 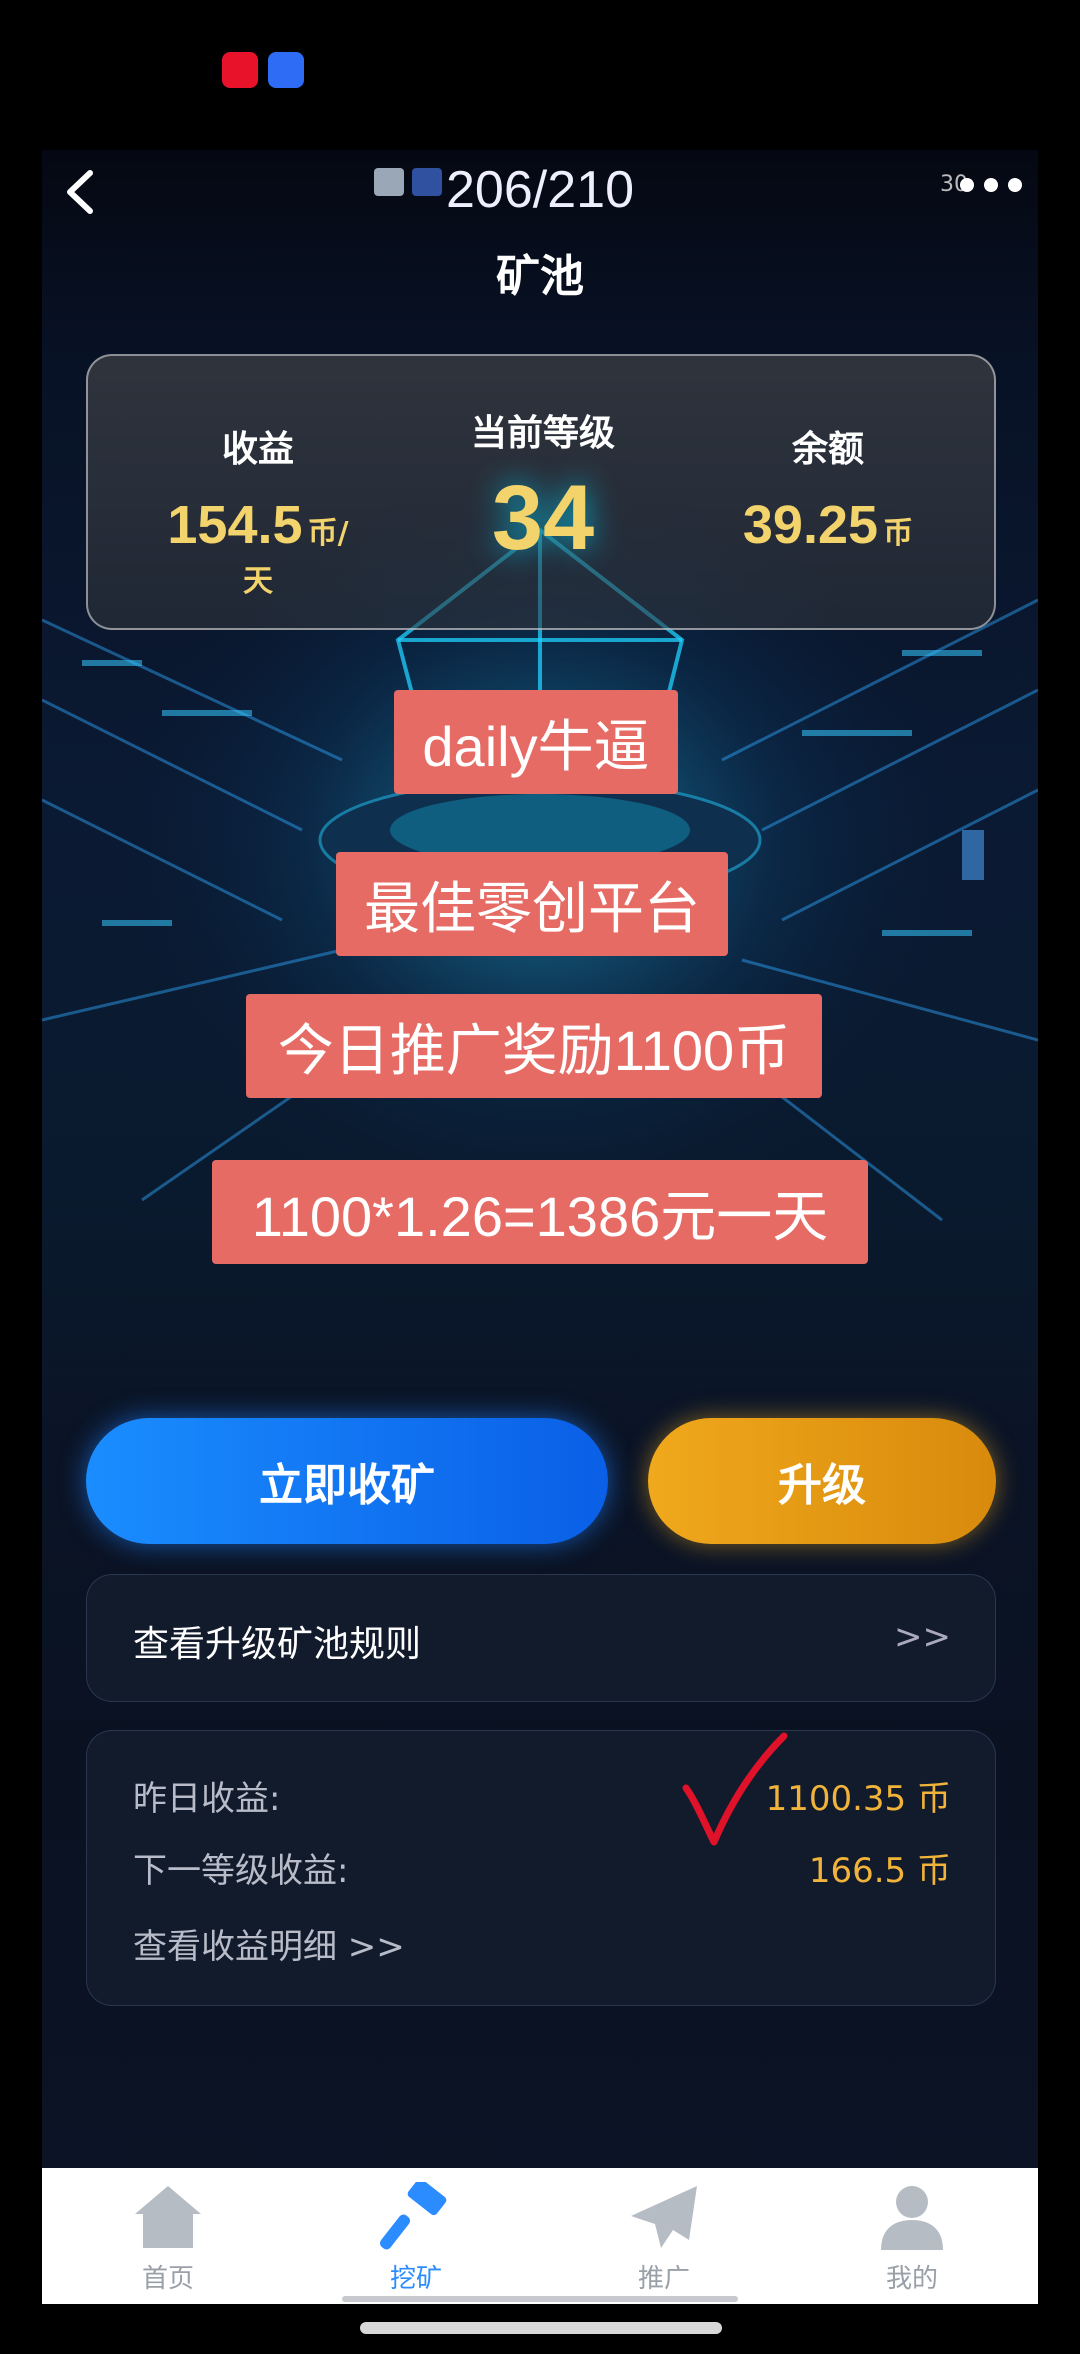 I want to click on red-checkmark-icon, so click(x=735, y=1789).